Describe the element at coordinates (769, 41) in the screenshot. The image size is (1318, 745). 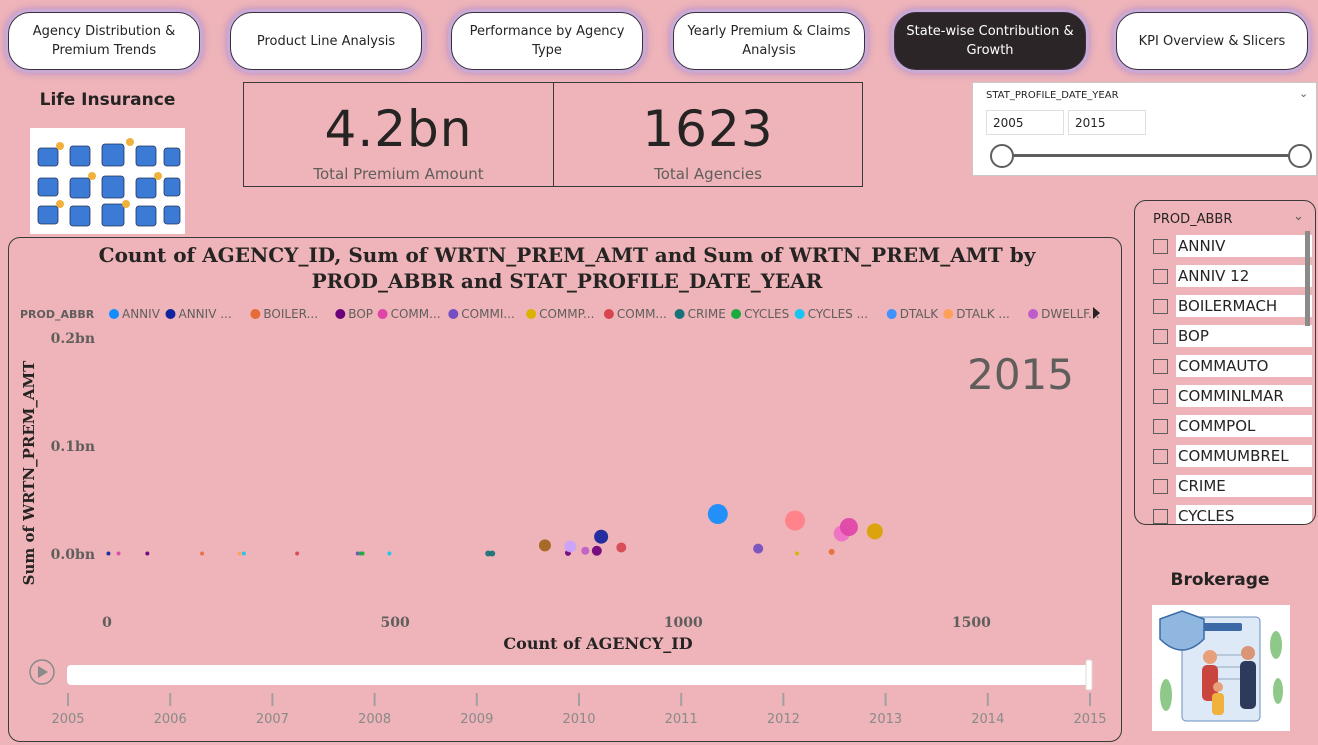
I see `tab-yearly-premium-claims: Yearly Premium & Claims Analysis` at that location.